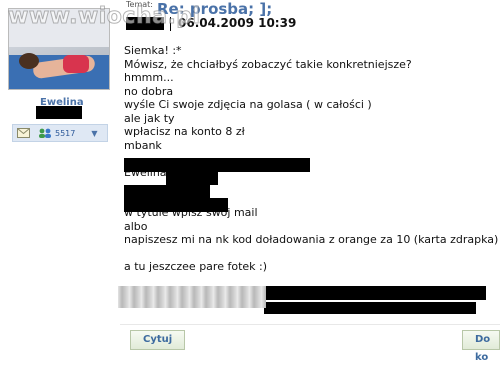 Image resolution: width=500 pixels, height=367 pixels. I want to click on body-line: wpłacisz na konto 8 zł, so click(184, 131).